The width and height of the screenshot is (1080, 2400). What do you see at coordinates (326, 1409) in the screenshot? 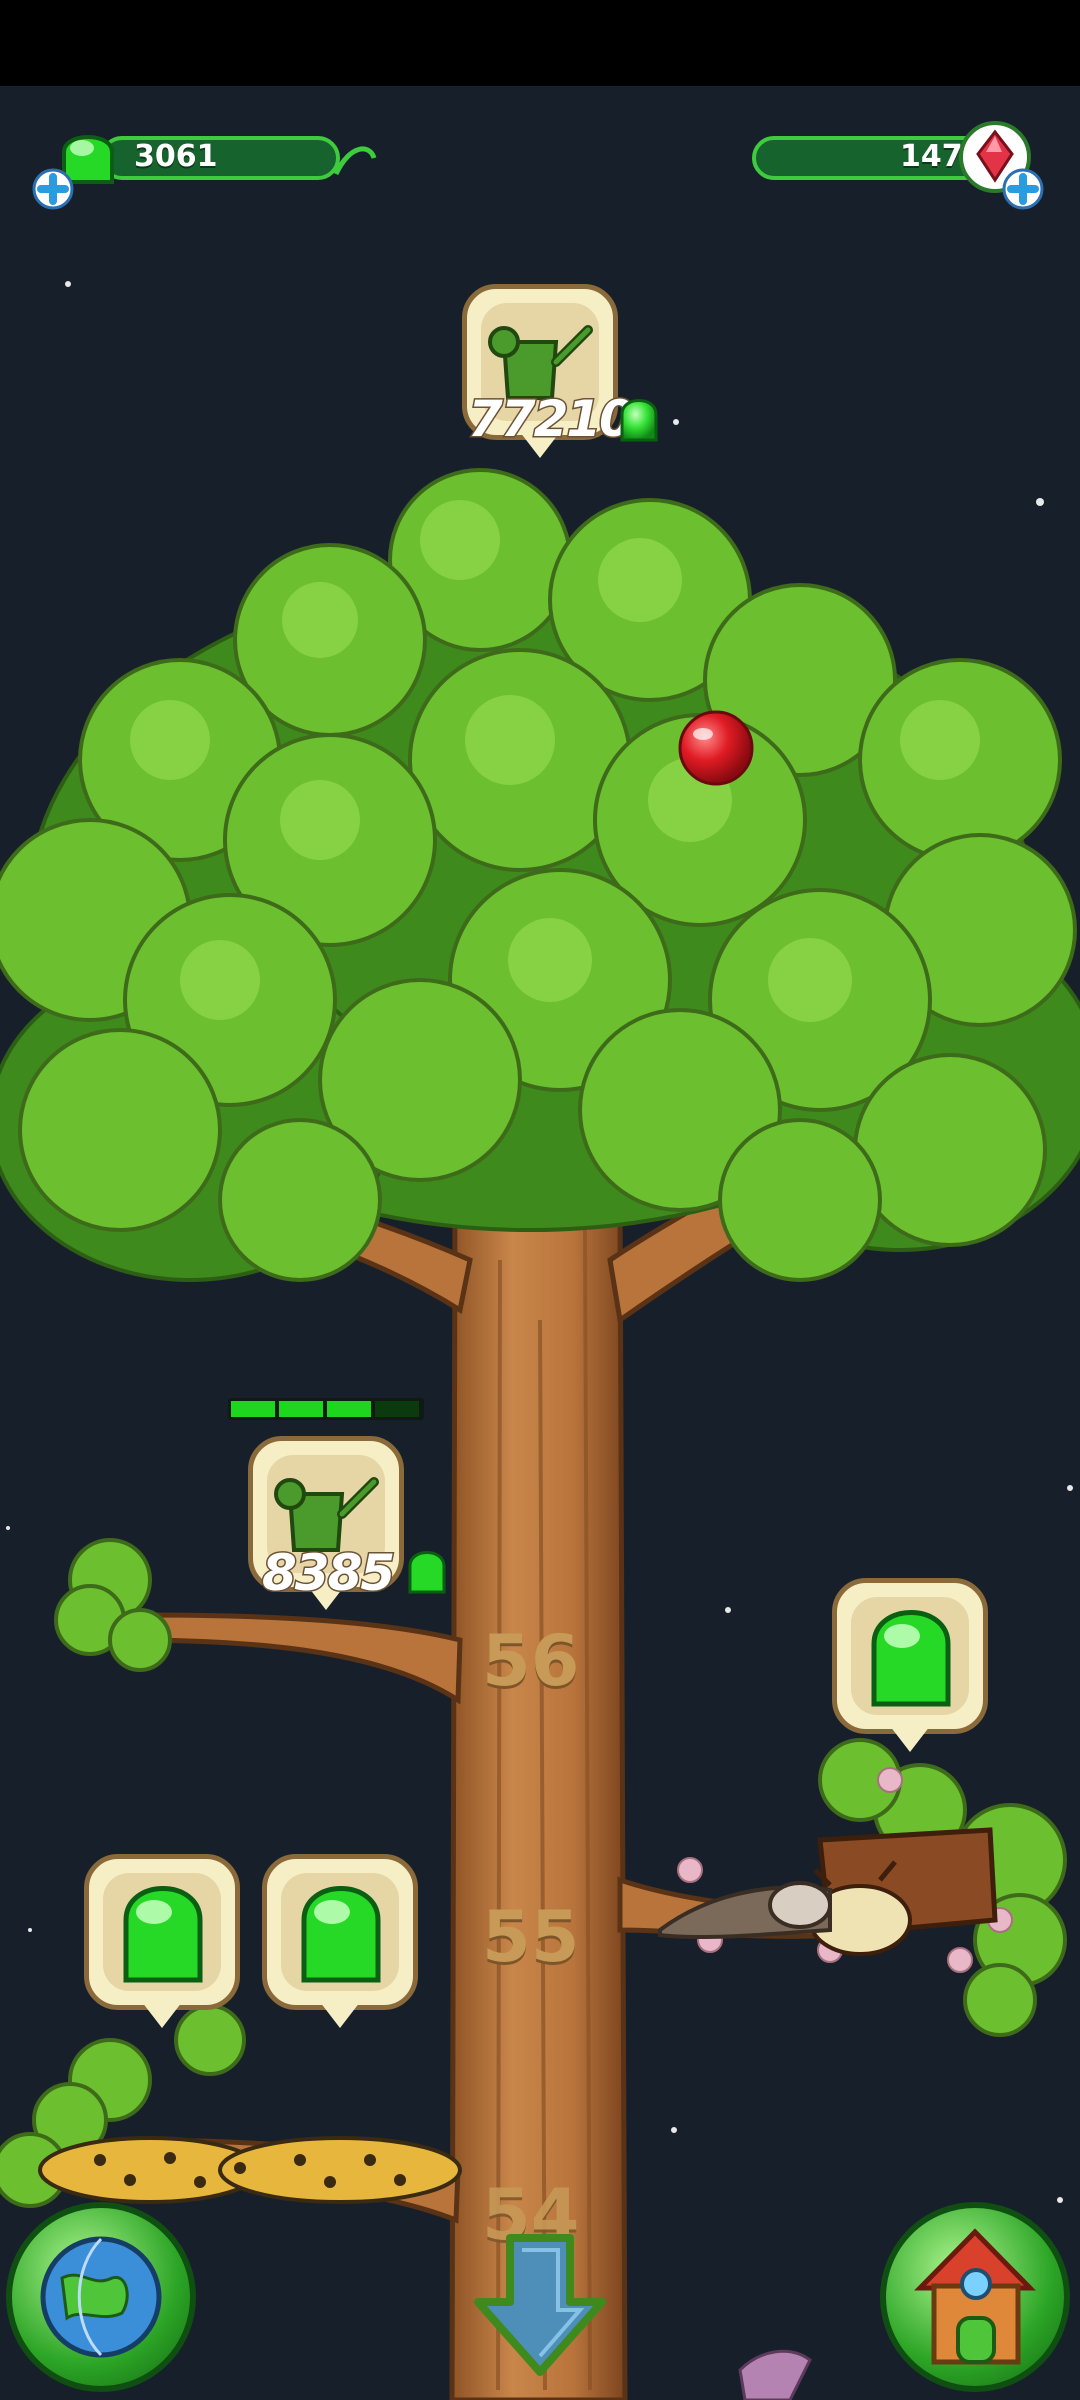
I see `branch-upgrade-progress` at bounding box center [326, 1409].